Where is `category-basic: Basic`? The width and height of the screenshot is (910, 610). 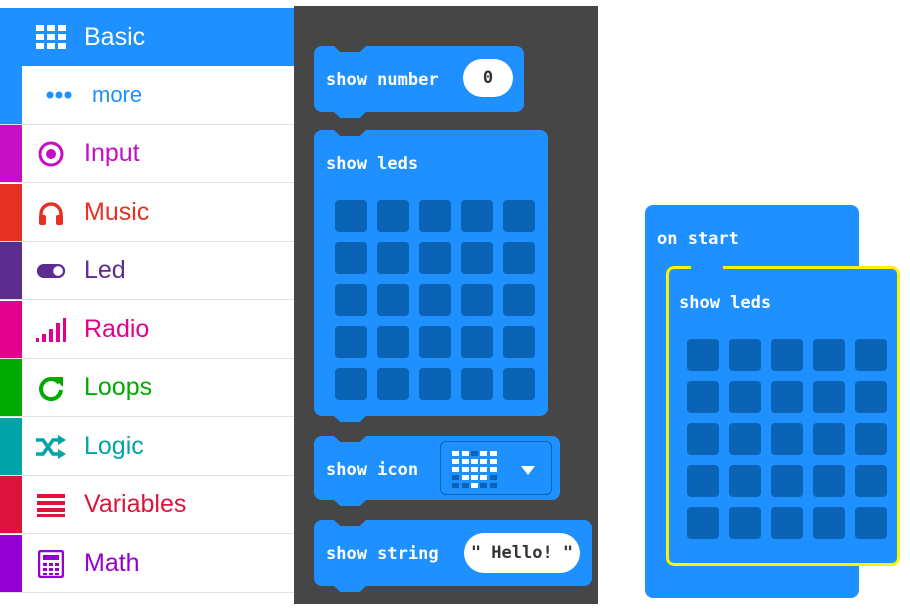
category-basic: Basic is located at coordinates (147, 37).